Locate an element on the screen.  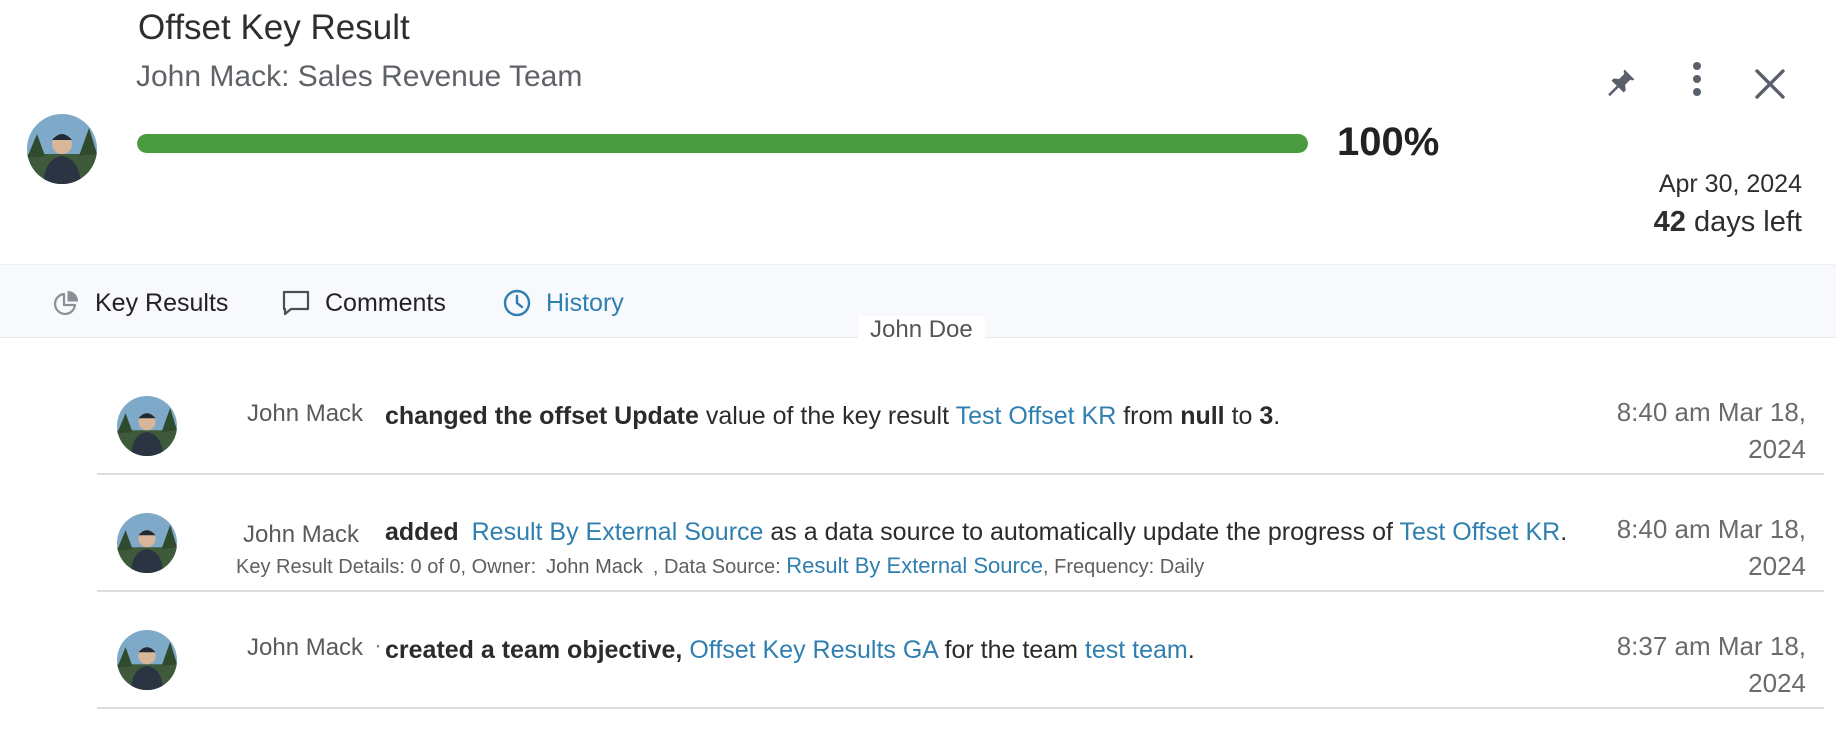
days-left-suffix: days left is located at coordinates (1743, 222).